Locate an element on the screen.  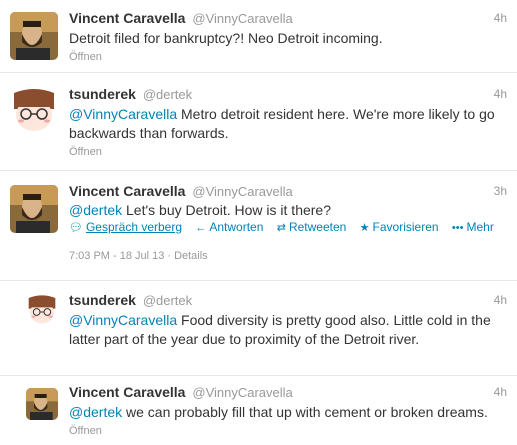
retweet-button: ⇄ Retweeten is located at coordinates (312, 227).